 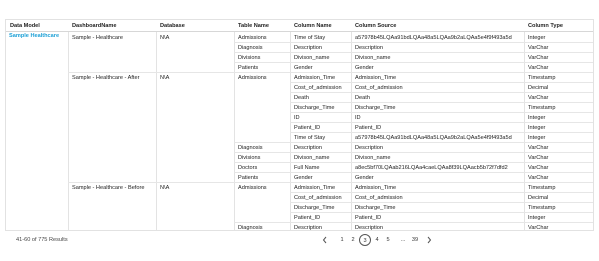 What do you see at coordinates (25, 26) in the screenshot?
I see `header-data-model: Data Model` at bounding box center [25, 26].